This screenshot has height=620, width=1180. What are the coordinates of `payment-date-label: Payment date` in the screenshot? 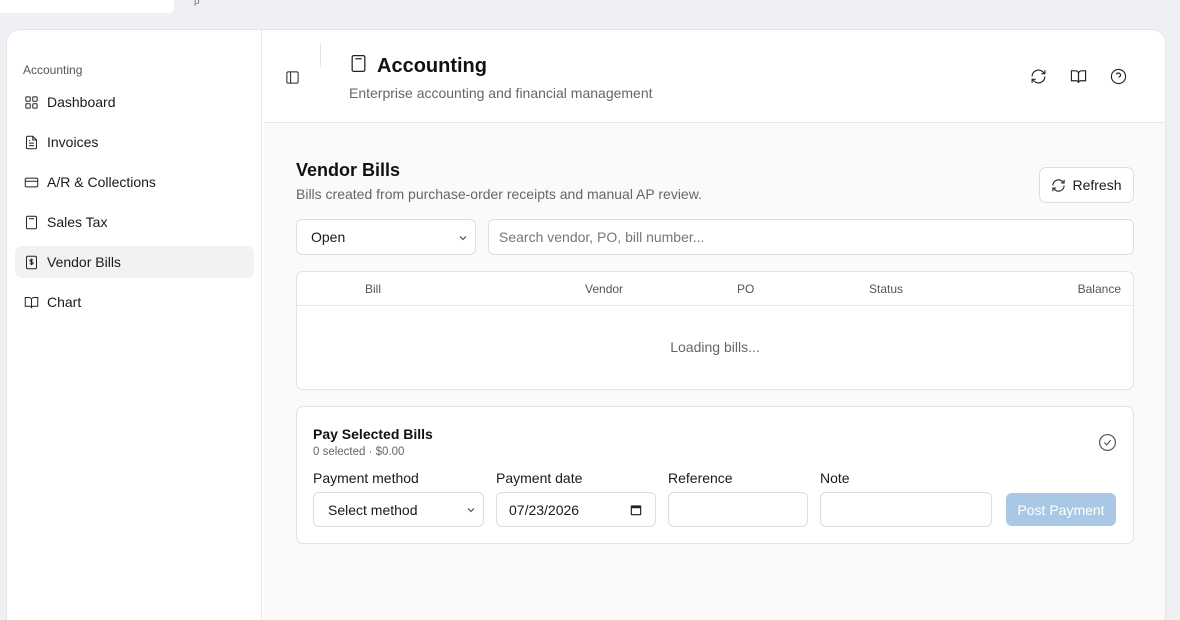 It's located at (539, 478).